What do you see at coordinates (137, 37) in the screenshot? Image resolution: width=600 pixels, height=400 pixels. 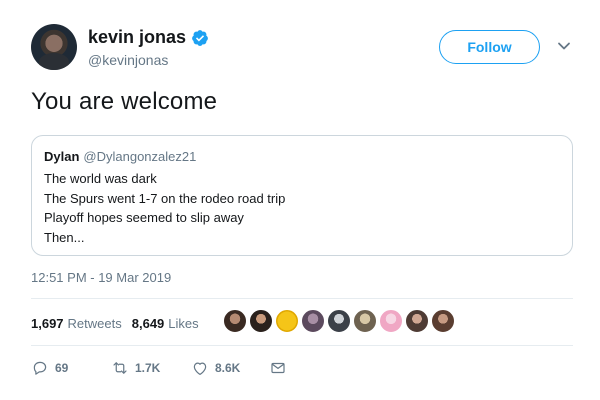 I see `author-display-name: kevin jonas` at bounding box center [137, 37].